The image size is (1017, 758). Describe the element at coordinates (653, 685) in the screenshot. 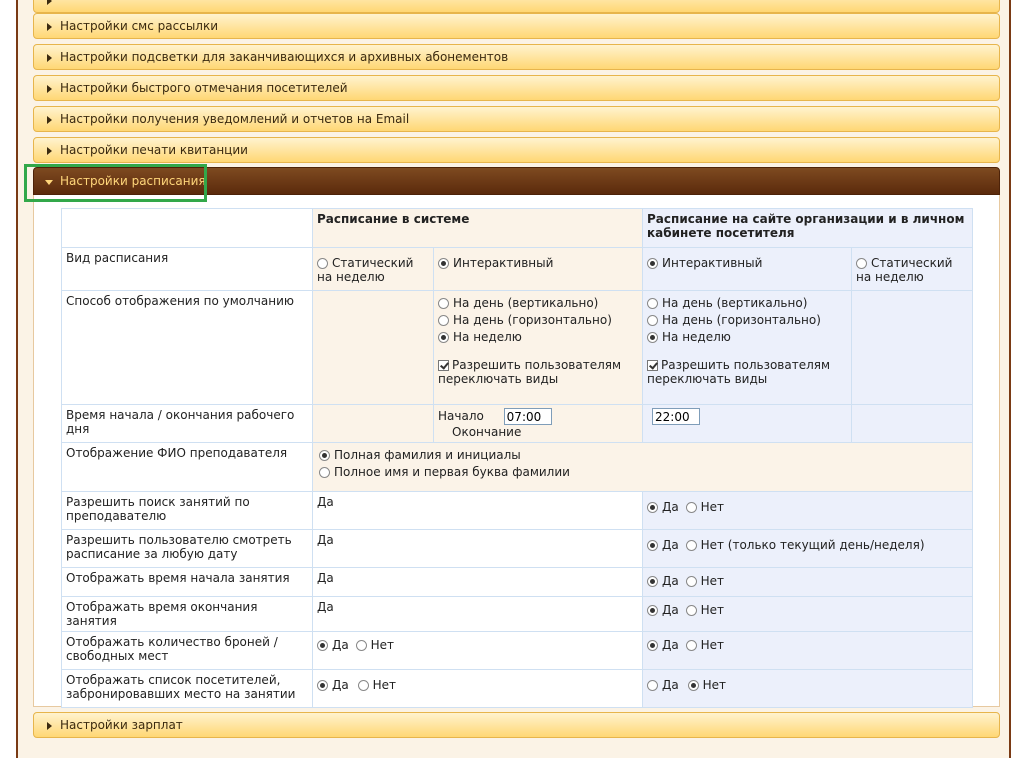

I see `radio-site-visitors-yes` at that location.